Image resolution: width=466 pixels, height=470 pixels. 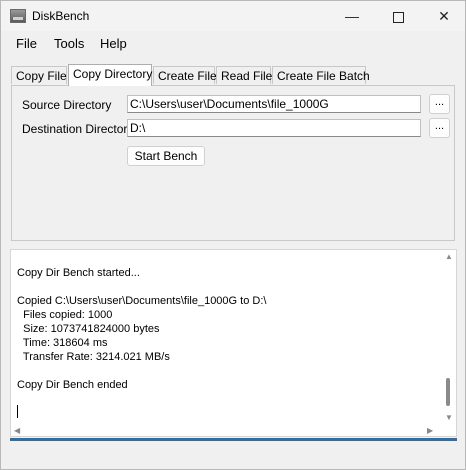 What do you see at coordinates (67, 105) in the screenshot?
I see `source-directory-label: Source Directory` at bounding box center [67, 105].